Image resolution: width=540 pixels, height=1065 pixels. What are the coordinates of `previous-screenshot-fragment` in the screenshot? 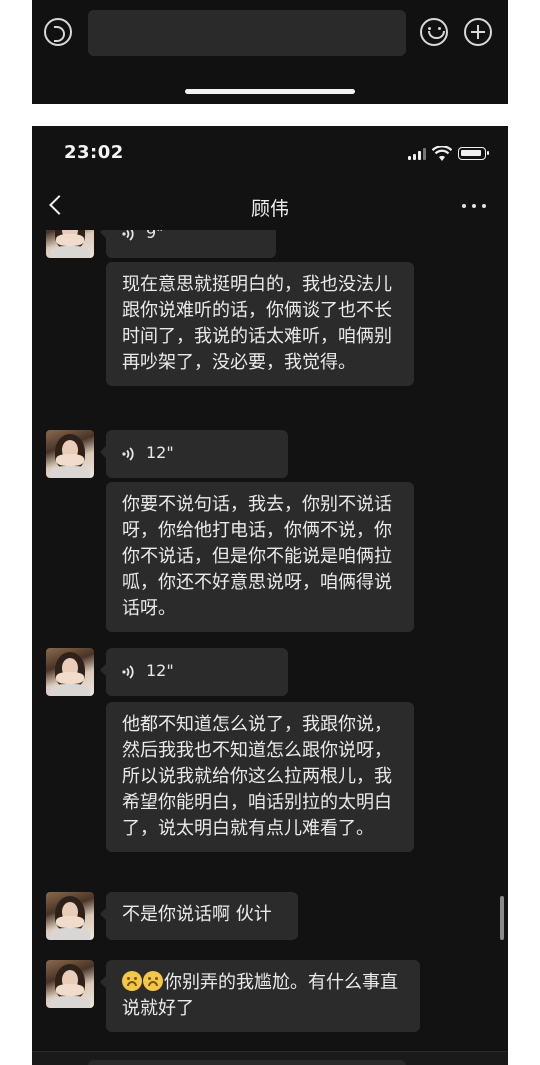 It's located at (270, 52).